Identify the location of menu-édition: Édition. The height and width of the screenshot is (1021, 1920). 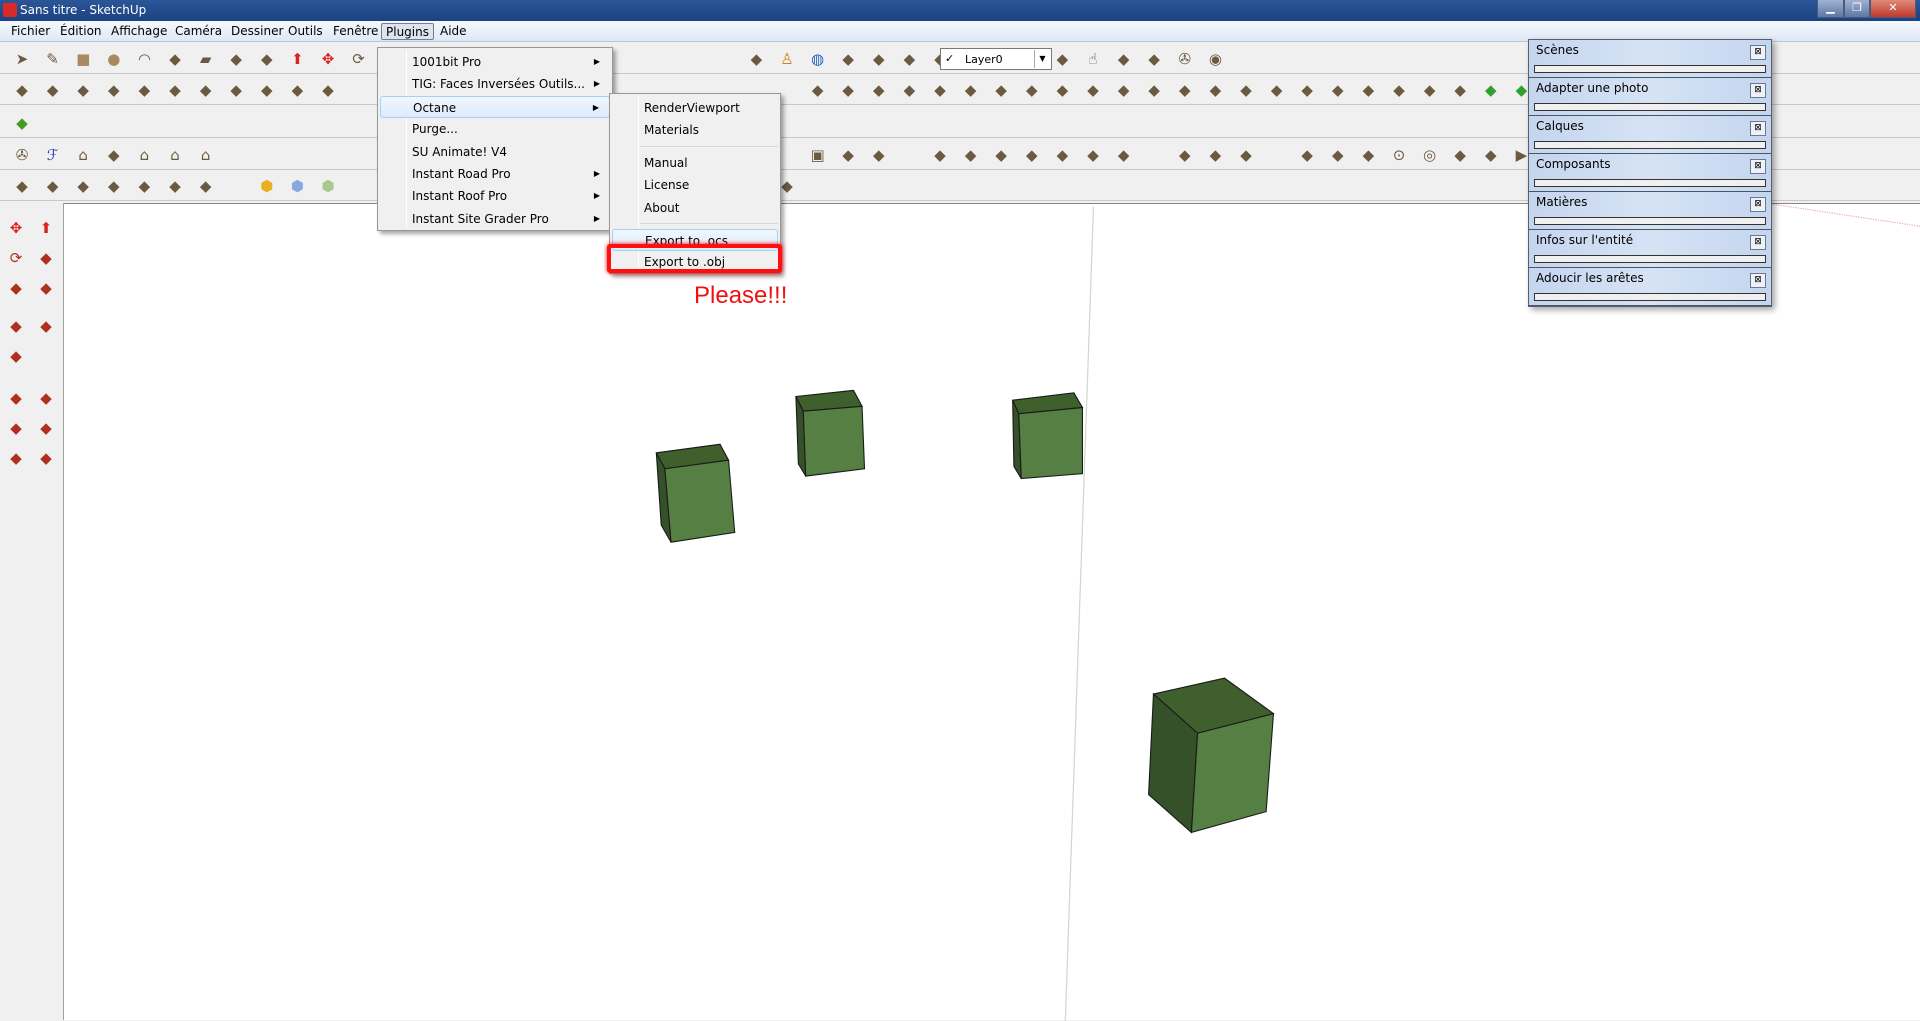
(81, 31).